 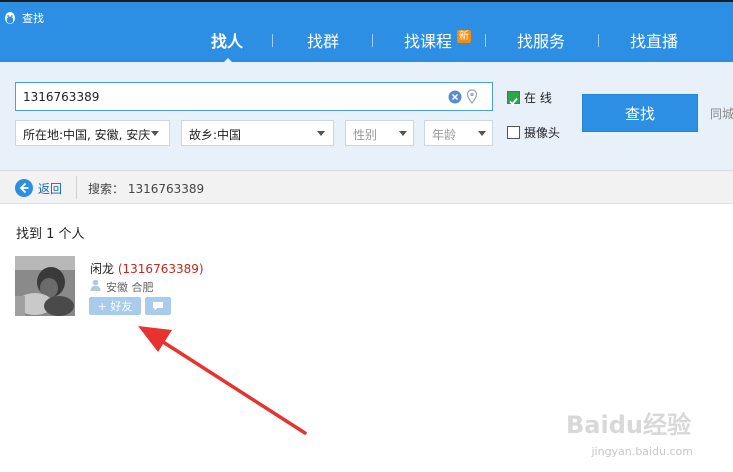 I want to click on location-value: 所在地:中国, 安徽, 安庆, so click(x=87, y=135).